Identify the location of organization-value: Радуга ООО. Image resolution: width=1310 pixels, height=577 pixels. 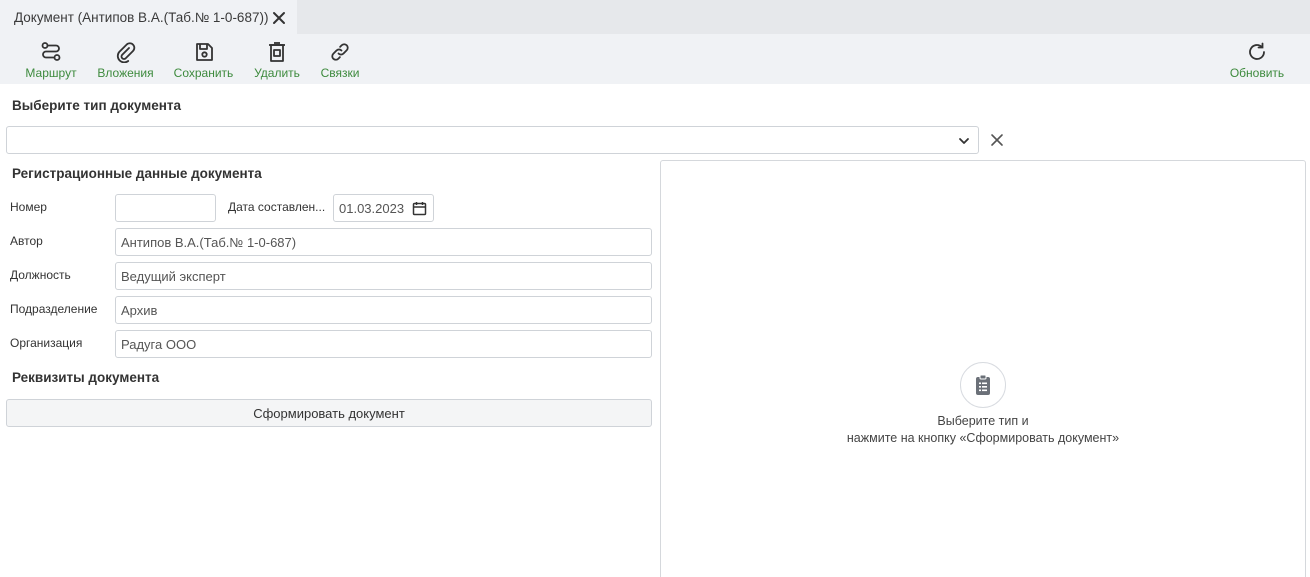
(159, 344).